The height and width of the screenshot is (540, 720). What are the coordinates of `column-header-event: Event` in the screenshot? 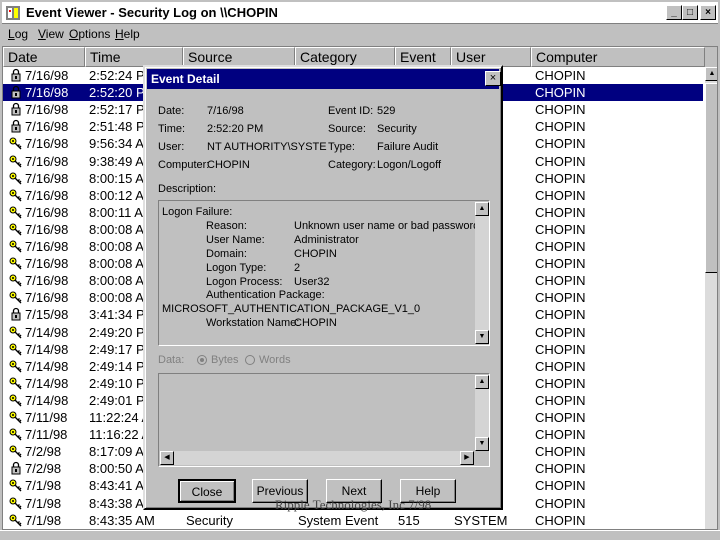 It's located at (423, 57).